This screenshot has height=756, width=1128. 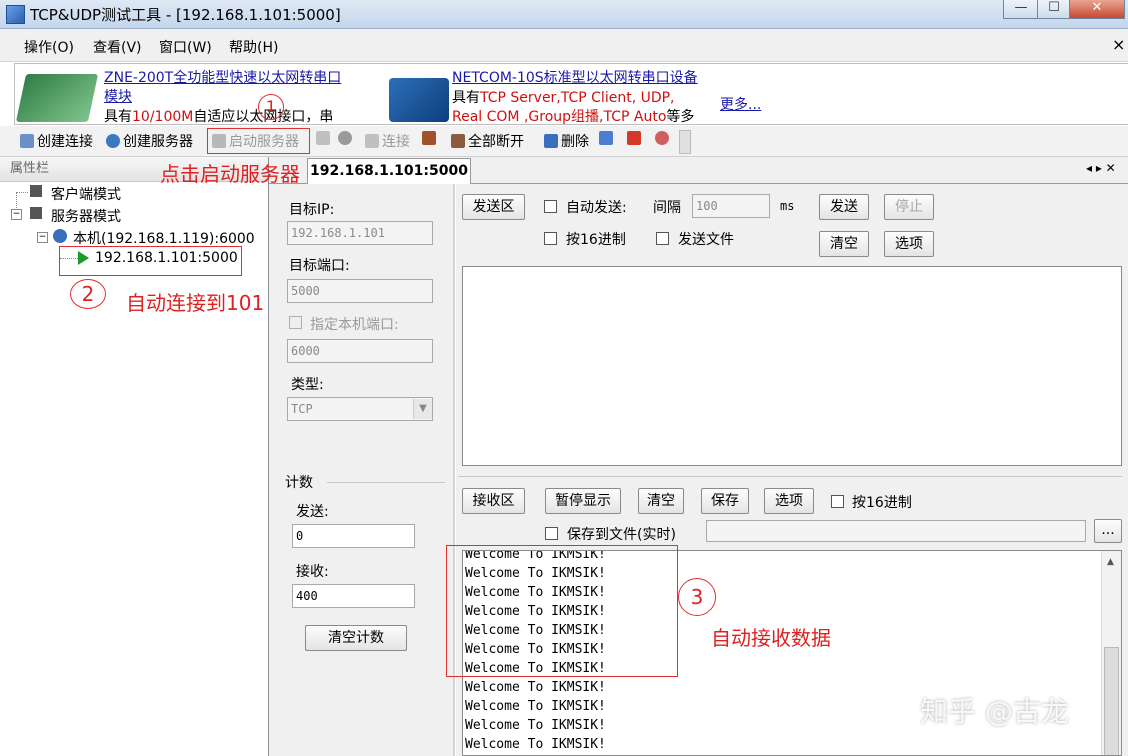 What do you see at coordinates (844, 207) in the screenshot?
I see `send-button: 发送` at bounding box center [844, 207].